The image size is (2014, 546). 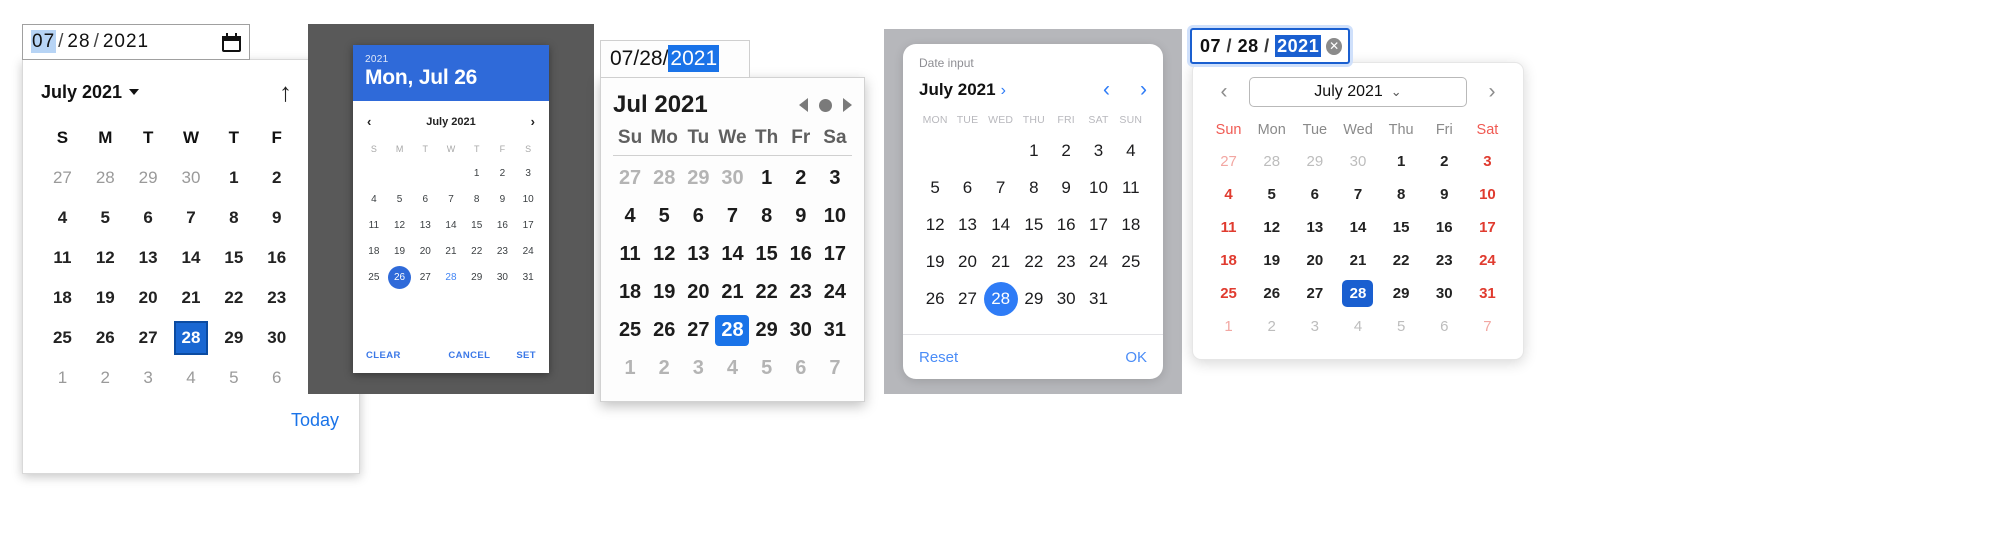 What do you see at coordinates (694, 58) in the screenshot?
I see `safari-year-segment: 2021` at bounding box center [694, 58].